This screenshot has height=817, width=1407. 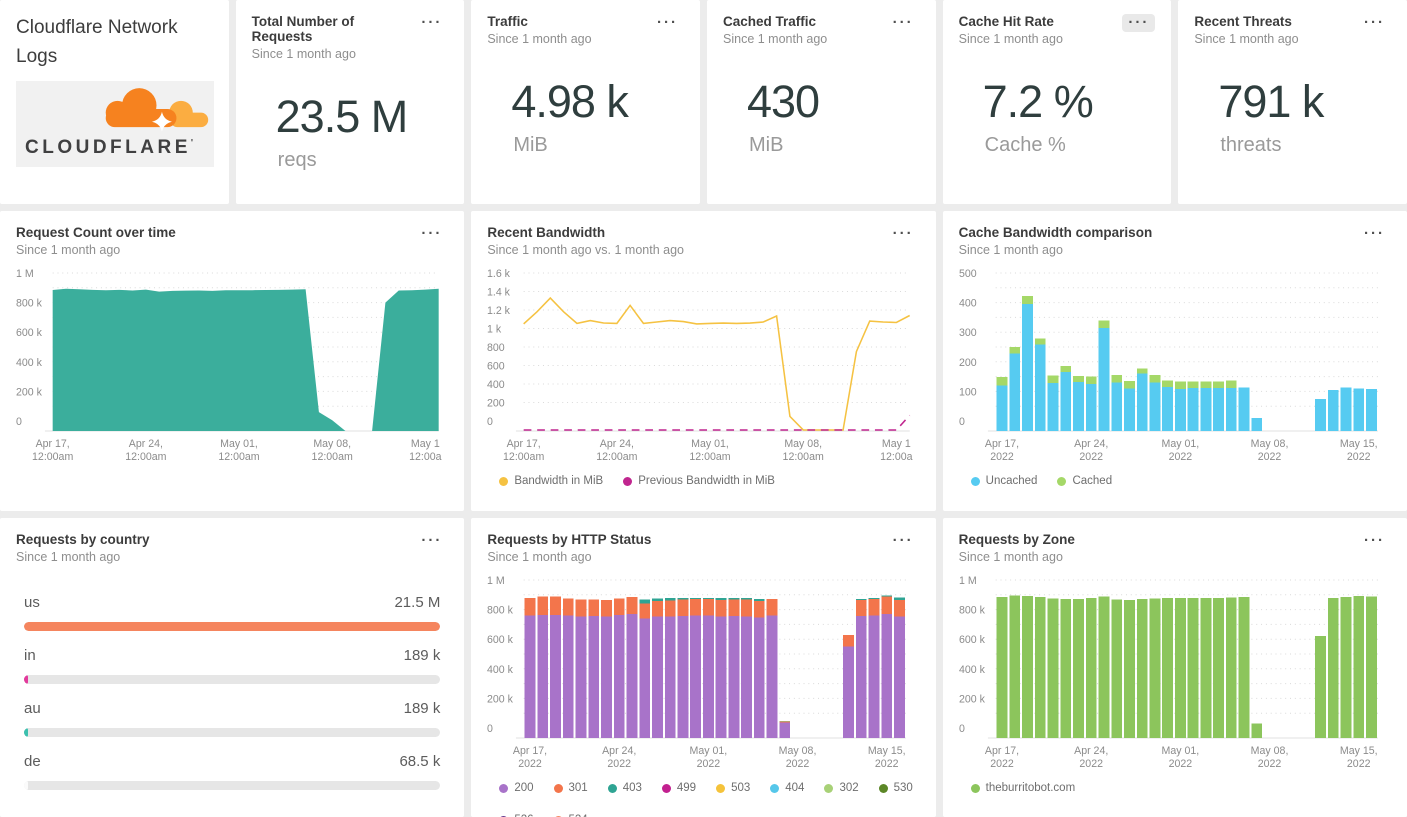 I want to click on panel-title: Requests by HTTP Status, so click(x=569, y=539).